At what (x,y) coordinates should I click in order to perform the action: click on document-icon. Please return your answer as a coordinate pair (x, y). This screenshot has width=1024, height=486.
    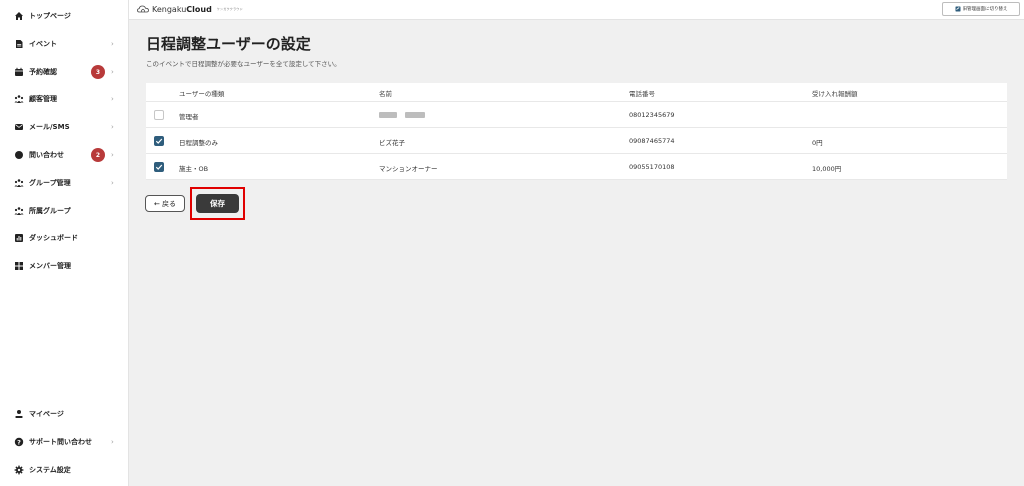
    Looking at the image, I should click on (19, 44).